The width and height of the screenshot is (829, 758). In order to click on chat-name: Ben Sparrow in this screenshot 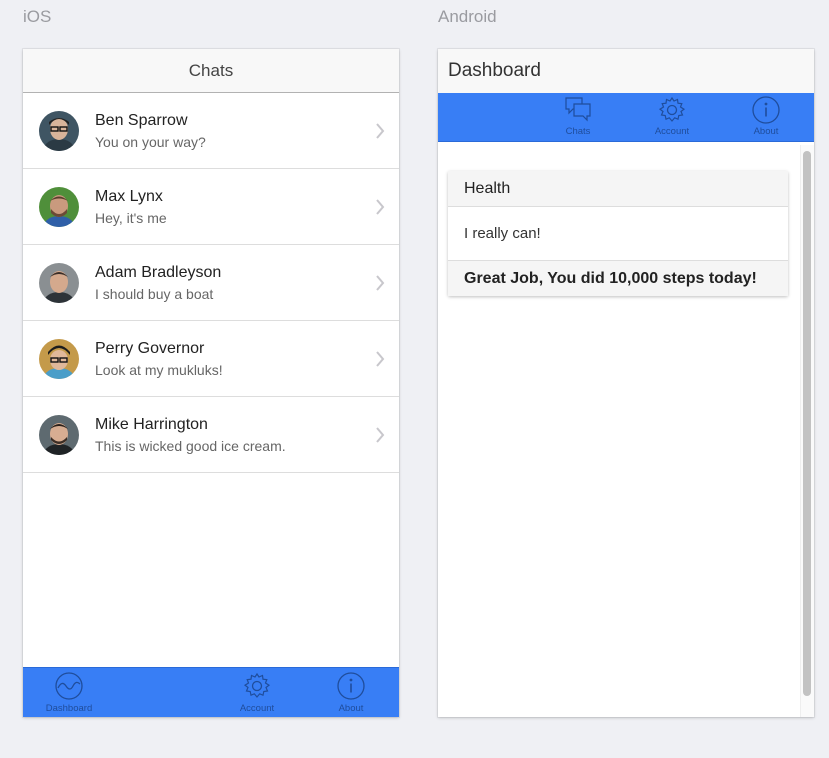, I will do `click(141, 120)`.